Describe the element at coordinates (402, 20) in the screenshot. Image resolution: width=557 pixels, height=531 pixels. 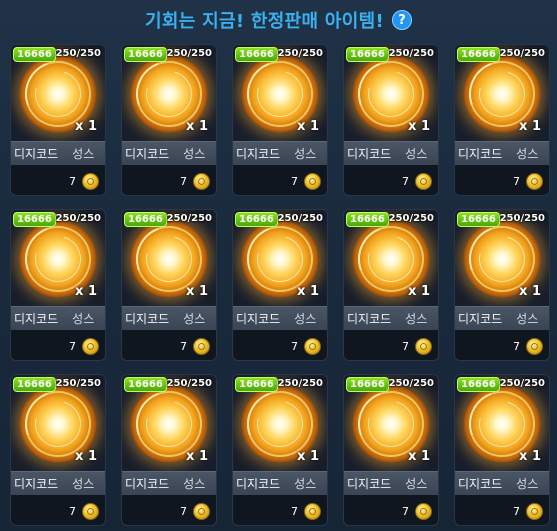
I see `help-icon: ?` at that location.